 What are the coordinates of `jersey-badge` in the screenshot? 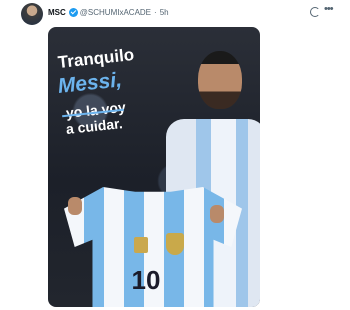 It's located at (141, 245).